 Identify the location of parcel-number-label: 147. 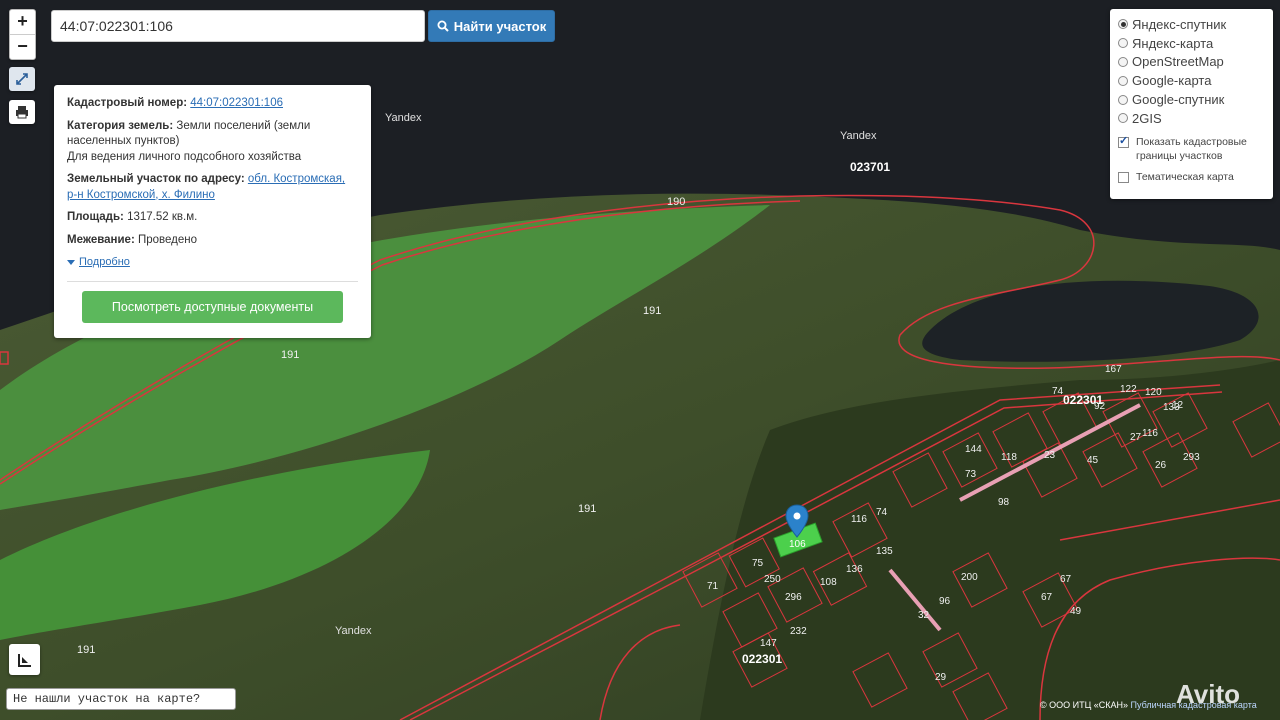
(768, 643).